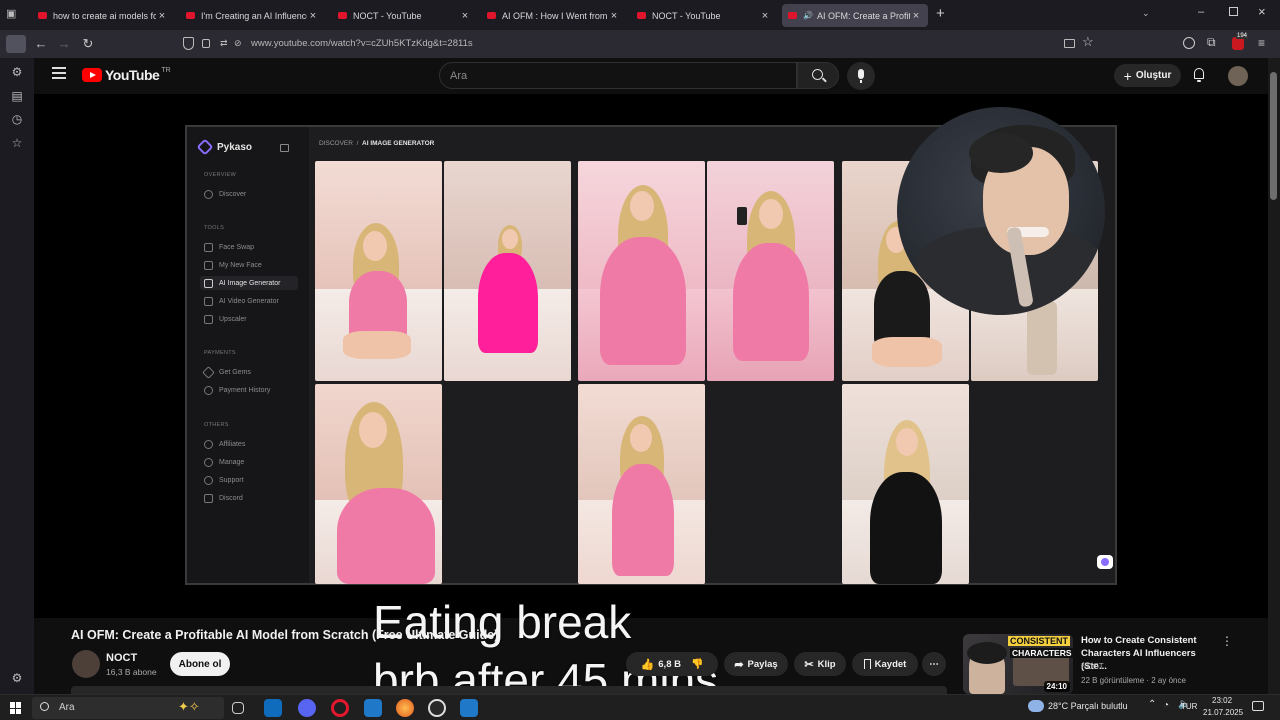 This screenshot has height=720, width=1280. I want to click on save-button: Kaydet, so click(885, 664).